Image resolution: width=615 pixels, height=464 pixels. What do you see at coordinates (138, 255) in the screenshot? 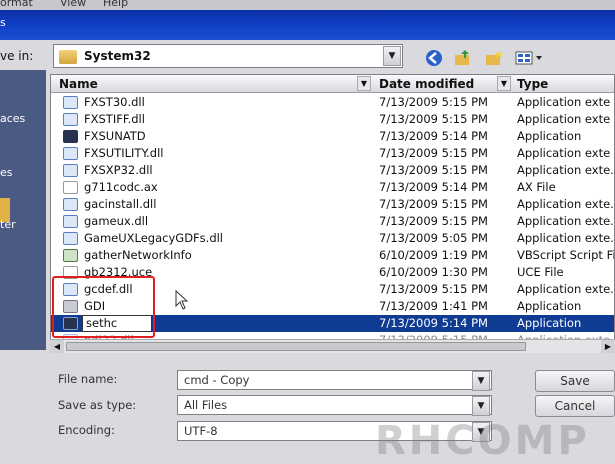
I see `file-name: gatherNetworkInfo` at bounding box center [138, 255].